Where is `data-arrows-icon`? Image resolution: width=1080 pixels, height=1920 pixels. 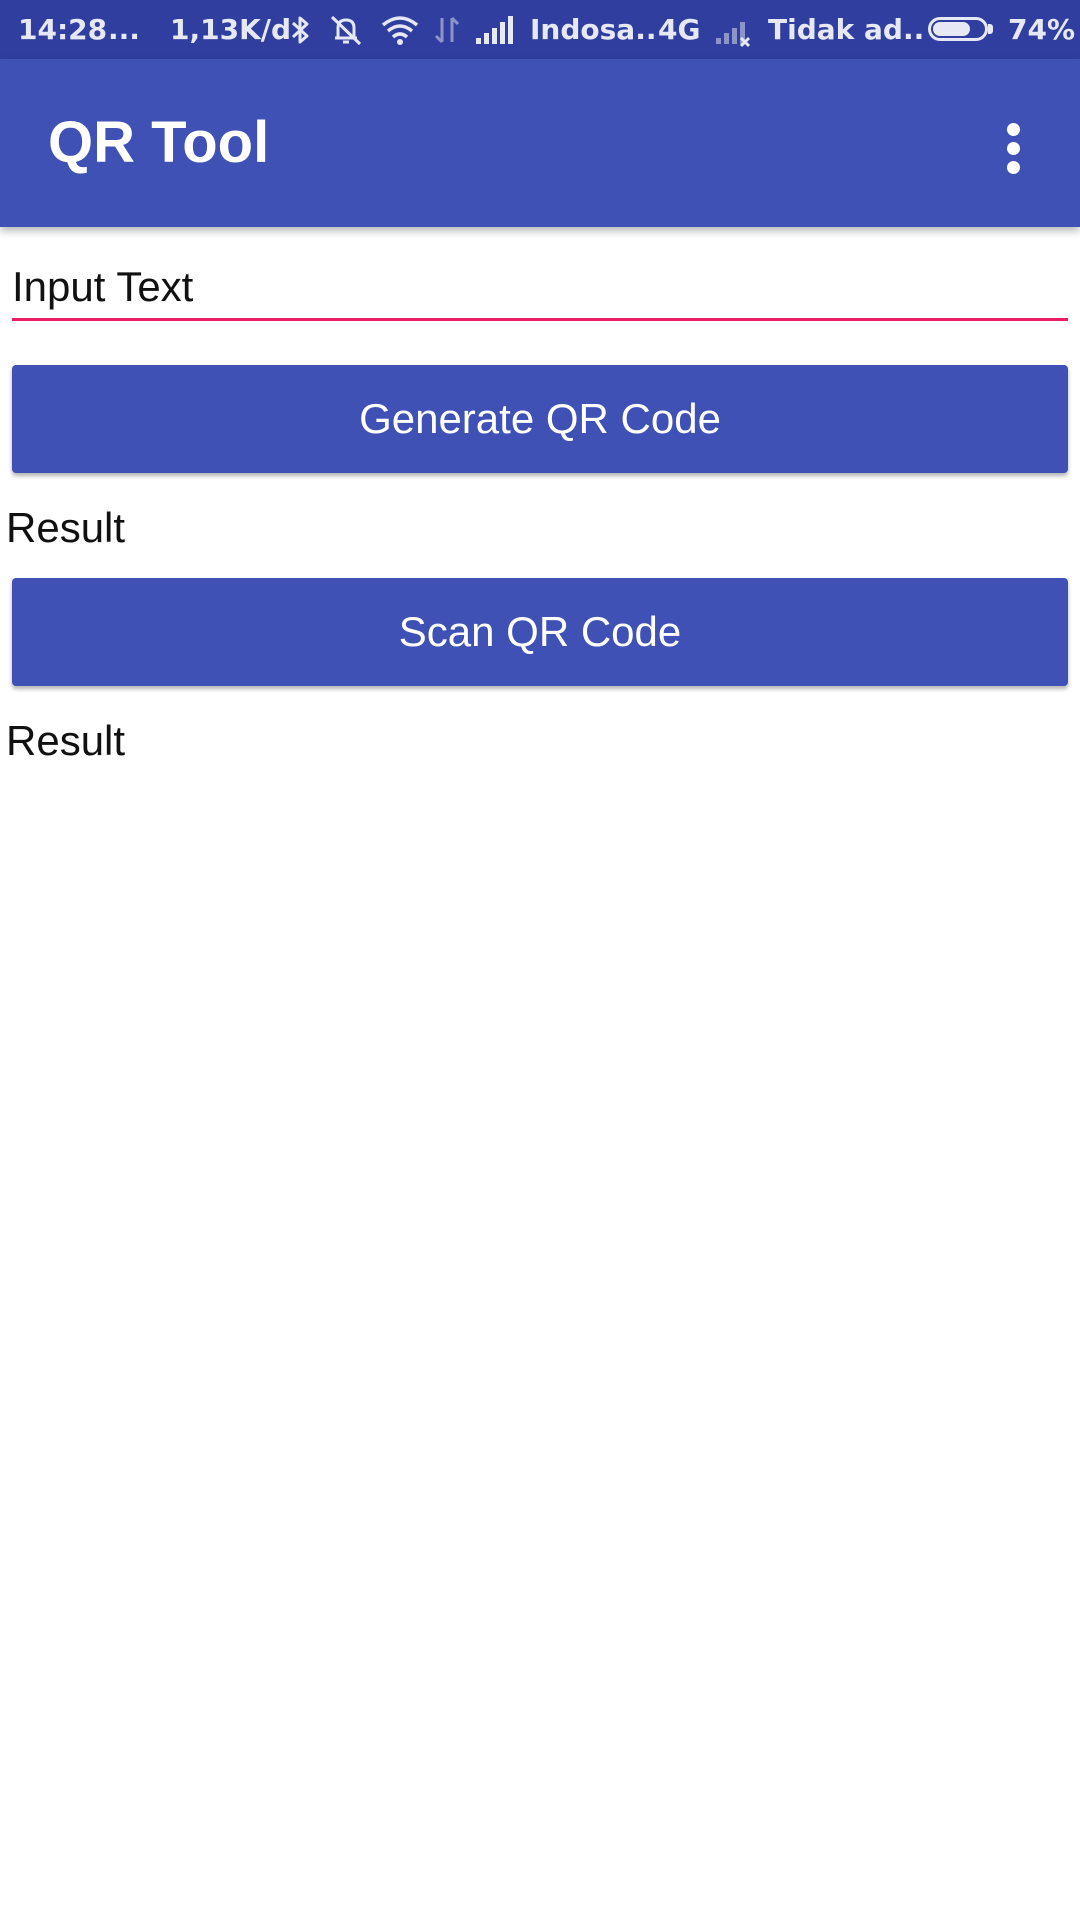 data-arrows-icon is located at coordinates (447, 30).